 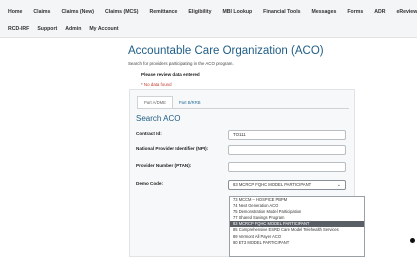 I want to click on nav-item-support: Support, so click(x=47, y=29).